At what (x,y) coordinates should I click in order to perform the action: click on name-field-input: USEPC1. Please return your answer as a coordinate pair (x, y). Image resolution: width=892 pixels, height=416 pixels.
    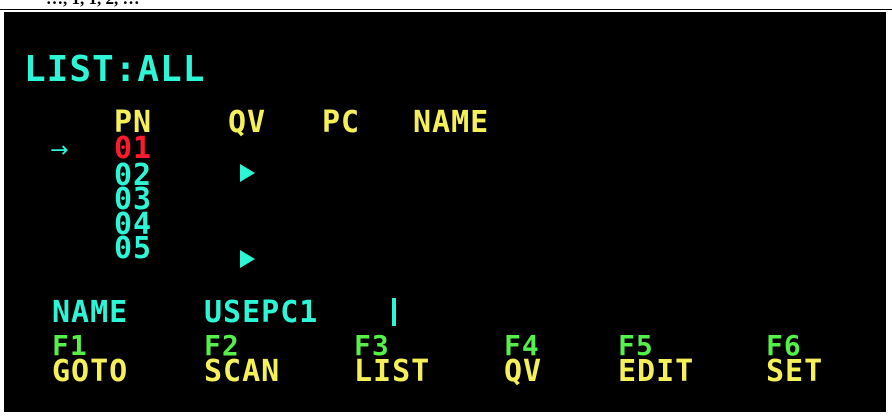
    Looking at the image, I should click on (261, 313).